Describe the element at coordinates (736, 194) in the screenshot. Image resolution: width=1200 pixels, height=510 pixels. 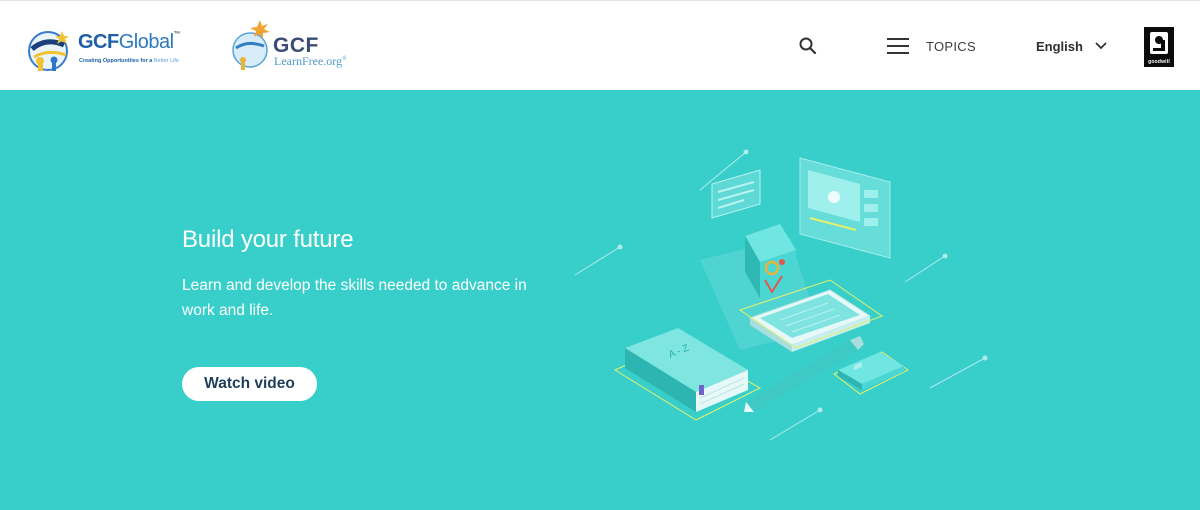
I see `floating-text-panel` at that location.